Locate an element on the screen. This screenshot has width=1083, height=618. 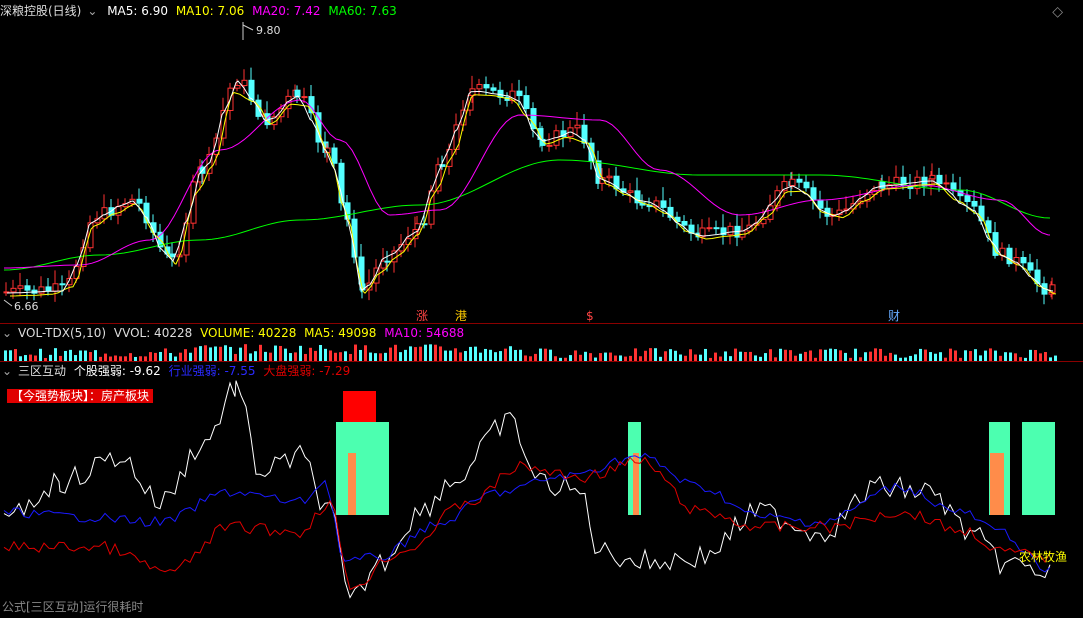
volume-title: VOL-TDX(5,10) is located at coordinates (62, 333).